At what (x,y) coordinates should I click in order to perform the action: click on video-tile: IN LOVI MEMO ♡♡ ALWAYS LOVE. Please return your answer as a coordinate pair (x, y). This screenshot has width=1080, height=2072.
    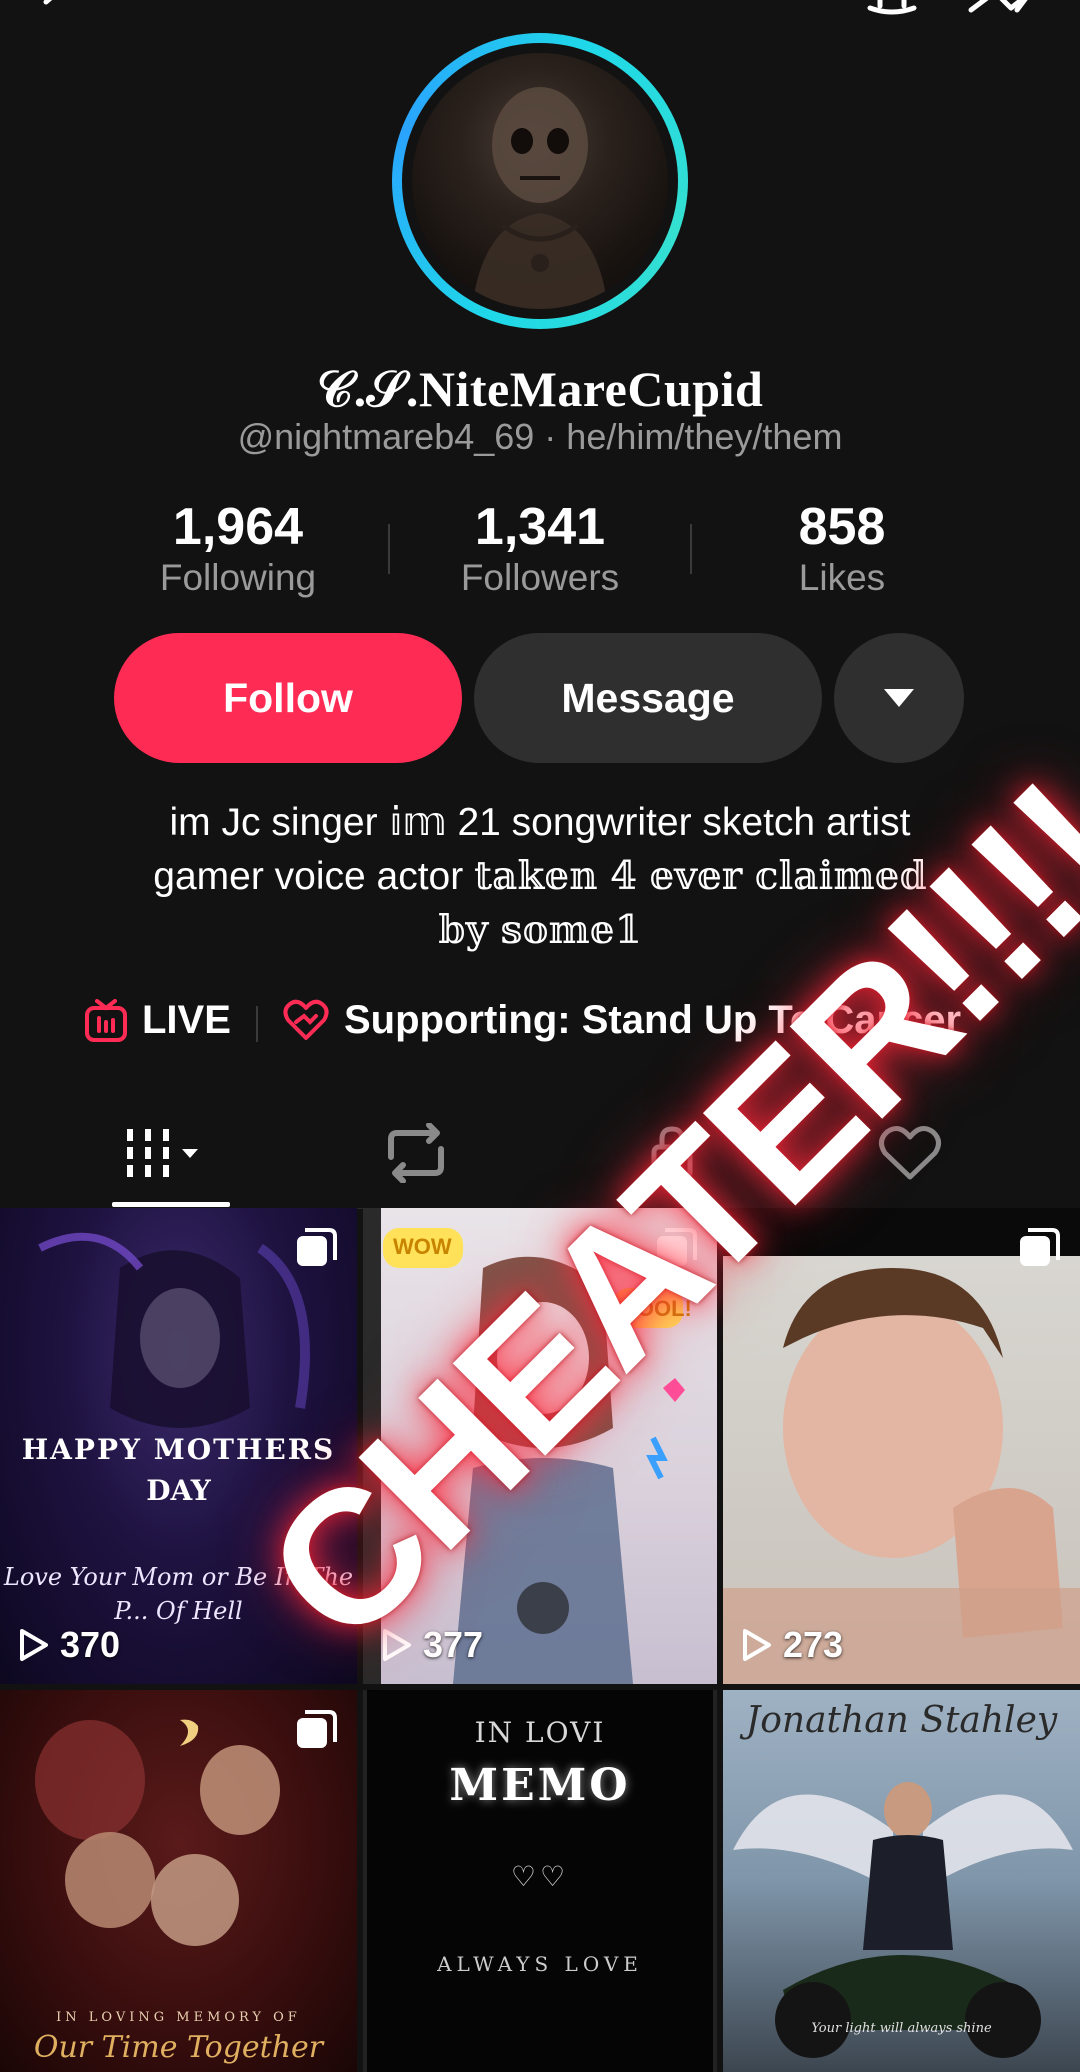
    Looking at the image, I should click on (540, 1881).